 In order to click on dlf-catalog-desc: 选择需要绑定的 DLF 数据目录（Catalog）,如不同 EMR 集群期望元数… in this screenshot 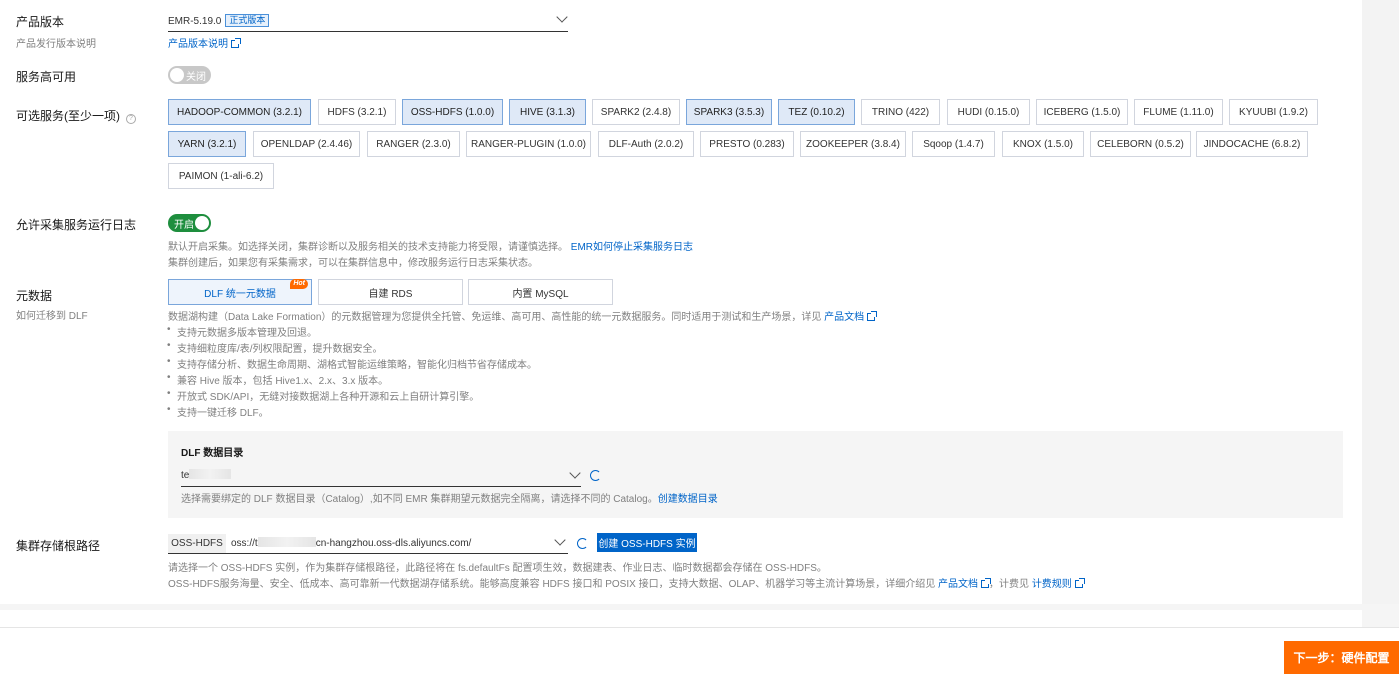, I will do `click(449, 499)`.